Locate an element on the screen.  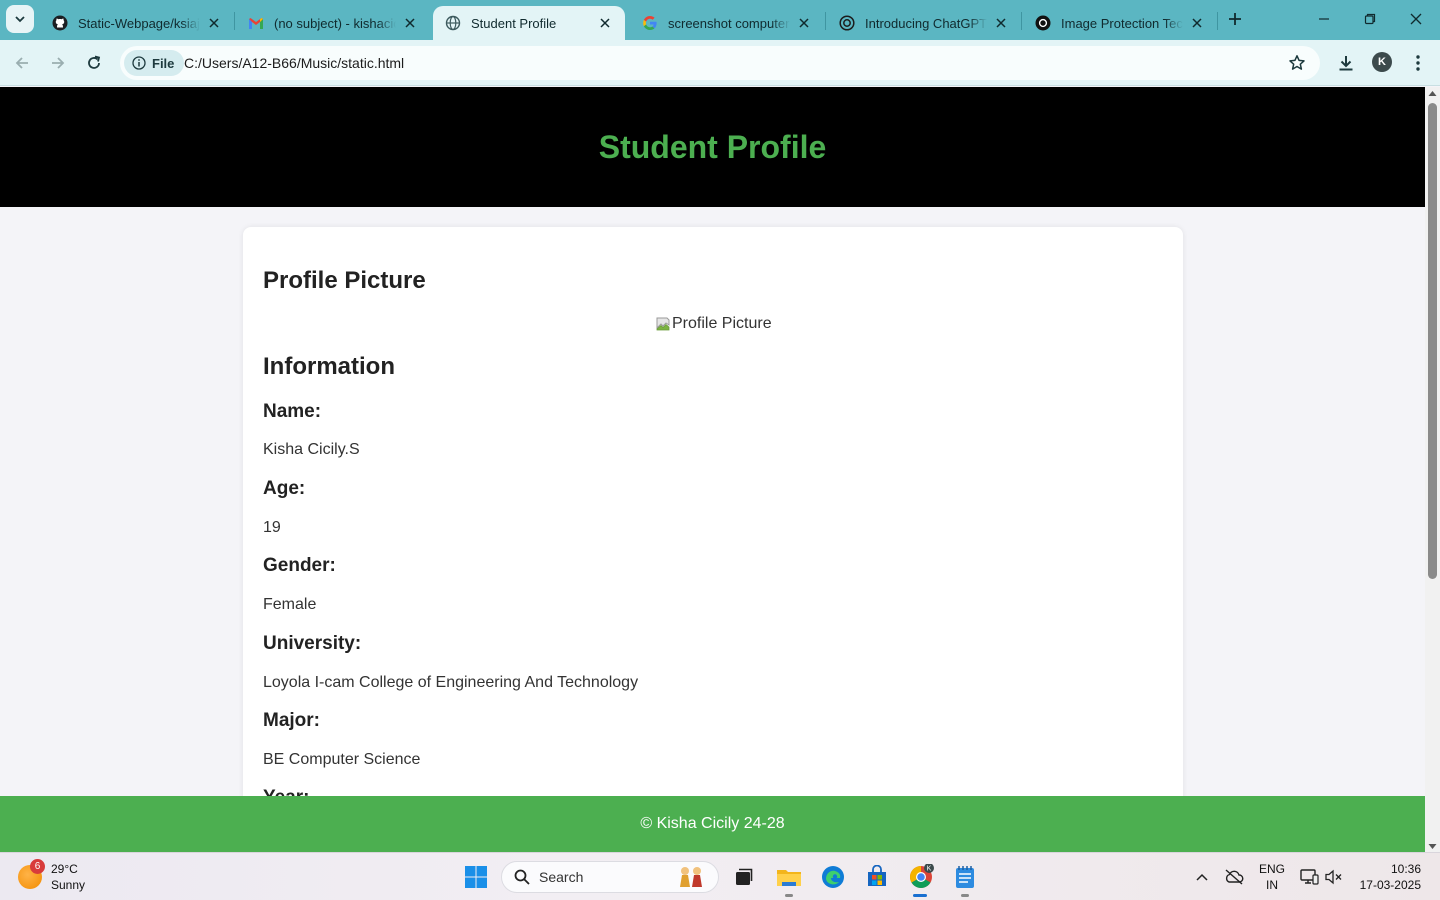
github-icon is located at coordinates (60, 23).